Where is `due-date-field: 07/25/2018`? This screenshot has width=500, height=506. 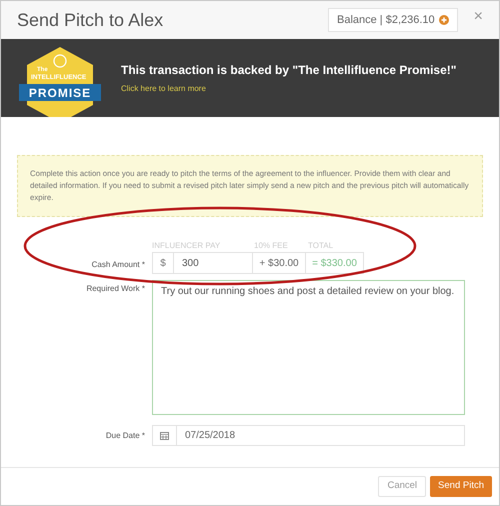
due-date-field: 07/25/2018 is located at coordinates (308, 435).